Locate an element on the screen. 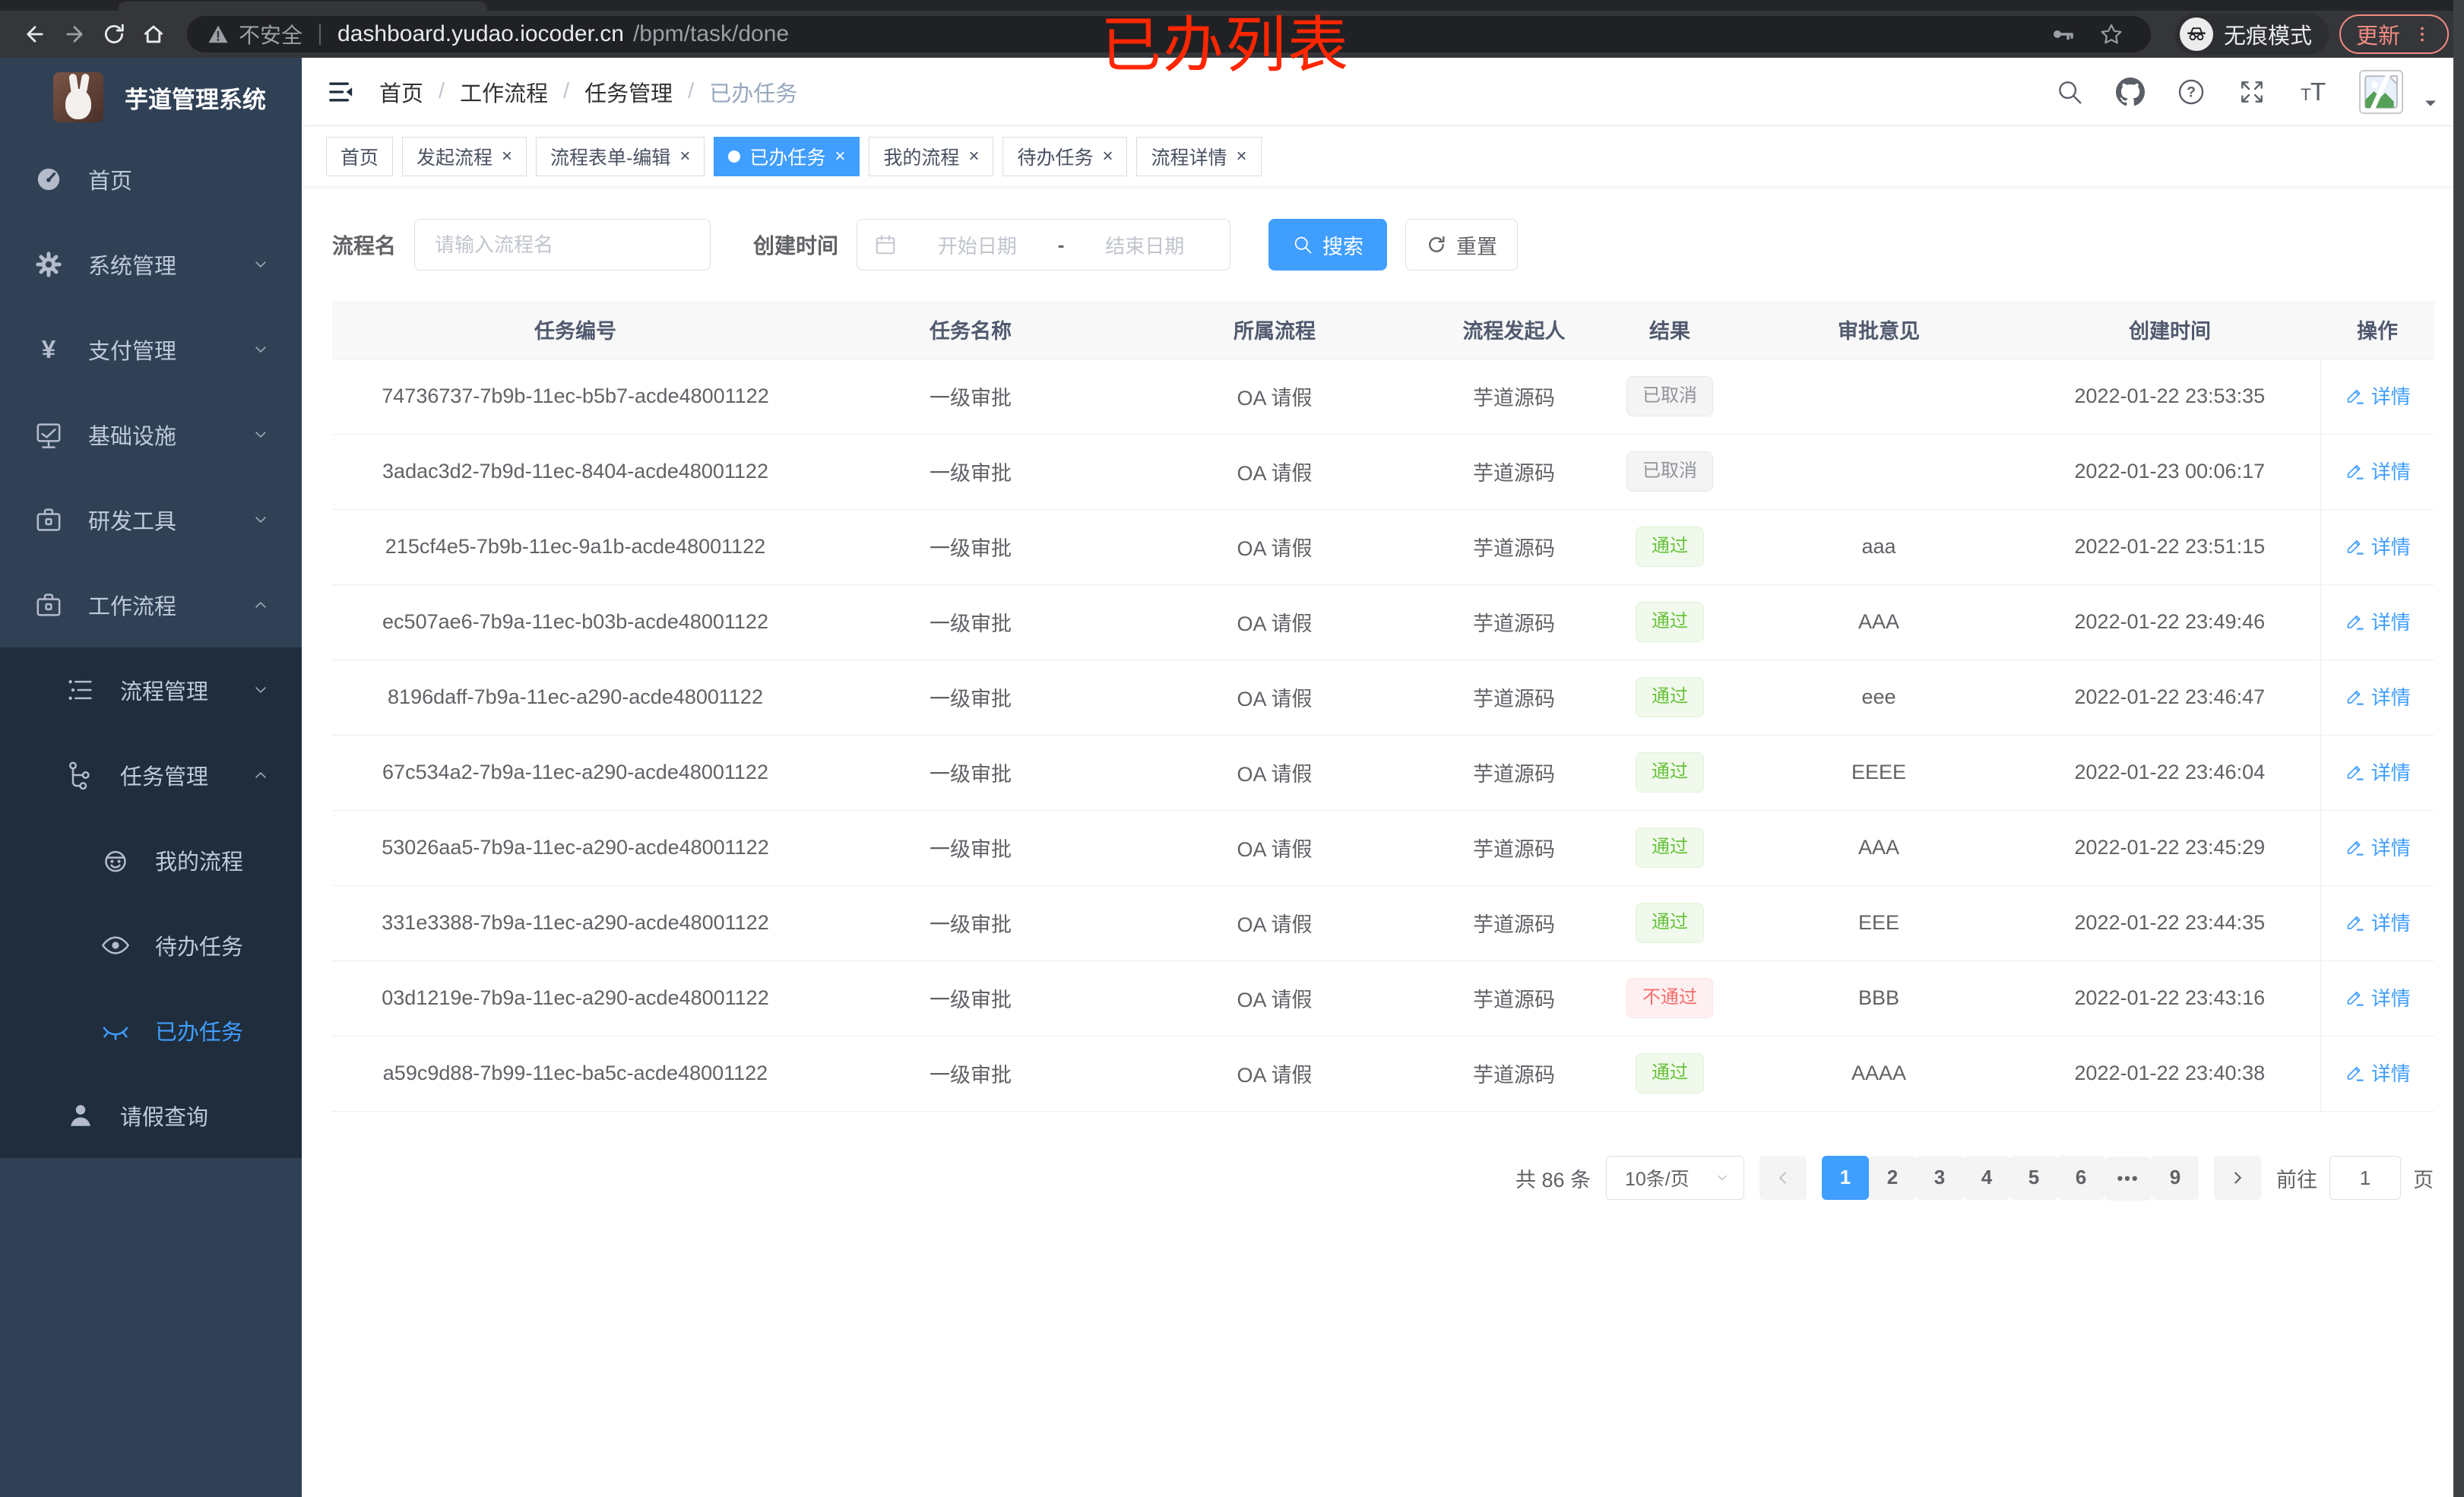 The height and width of the screenshot is (1497, 2464). task-name-cell: 一级审批 is located at coordinates (971, 1074).